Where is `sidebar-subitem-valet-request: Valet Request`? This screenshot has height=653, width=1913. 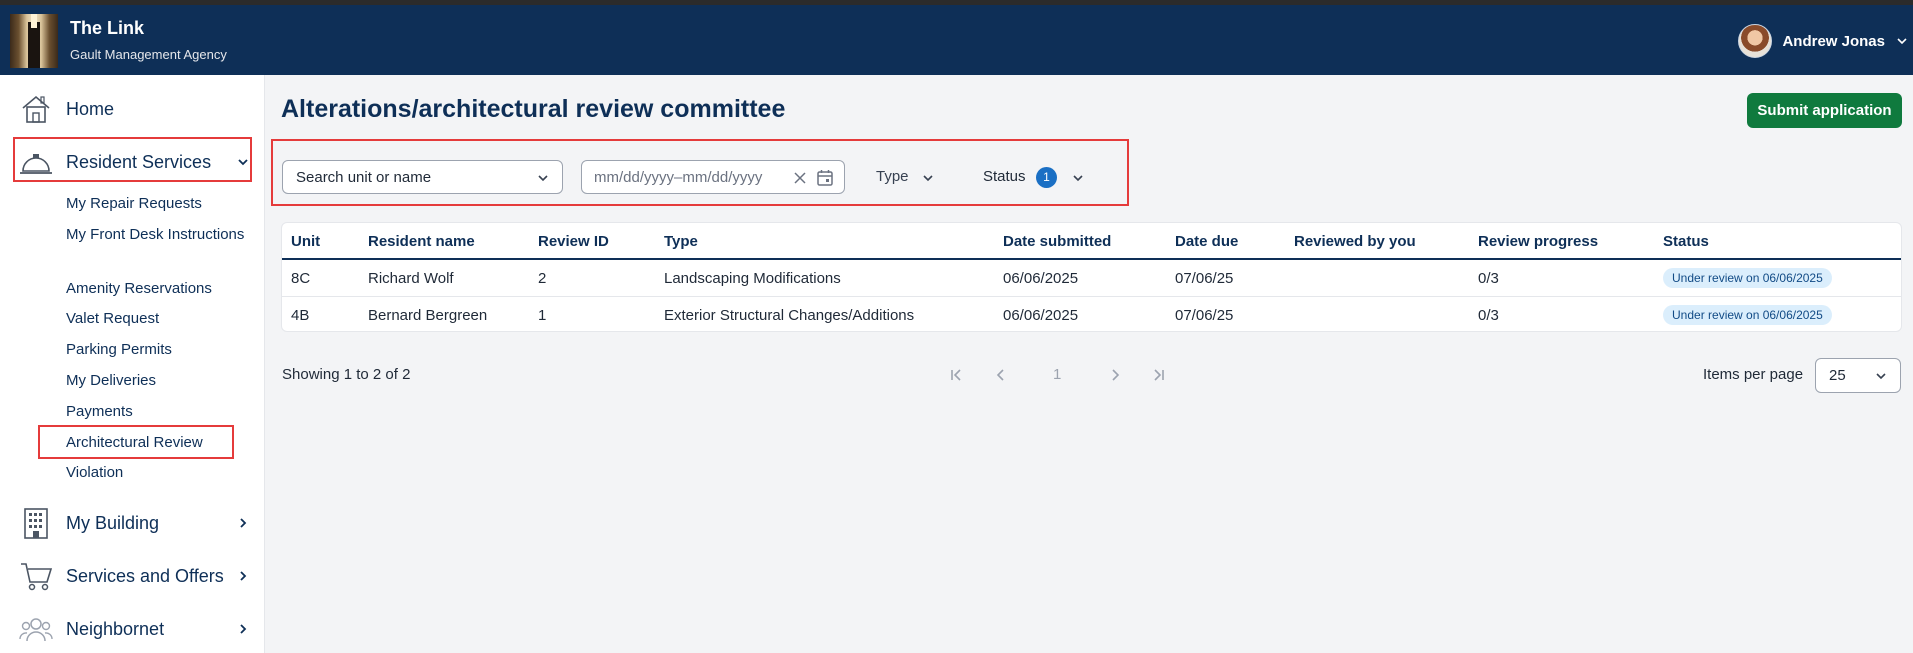
sidebar-subitem-valet-request: Valet Request is located at coordinates (156, 319).